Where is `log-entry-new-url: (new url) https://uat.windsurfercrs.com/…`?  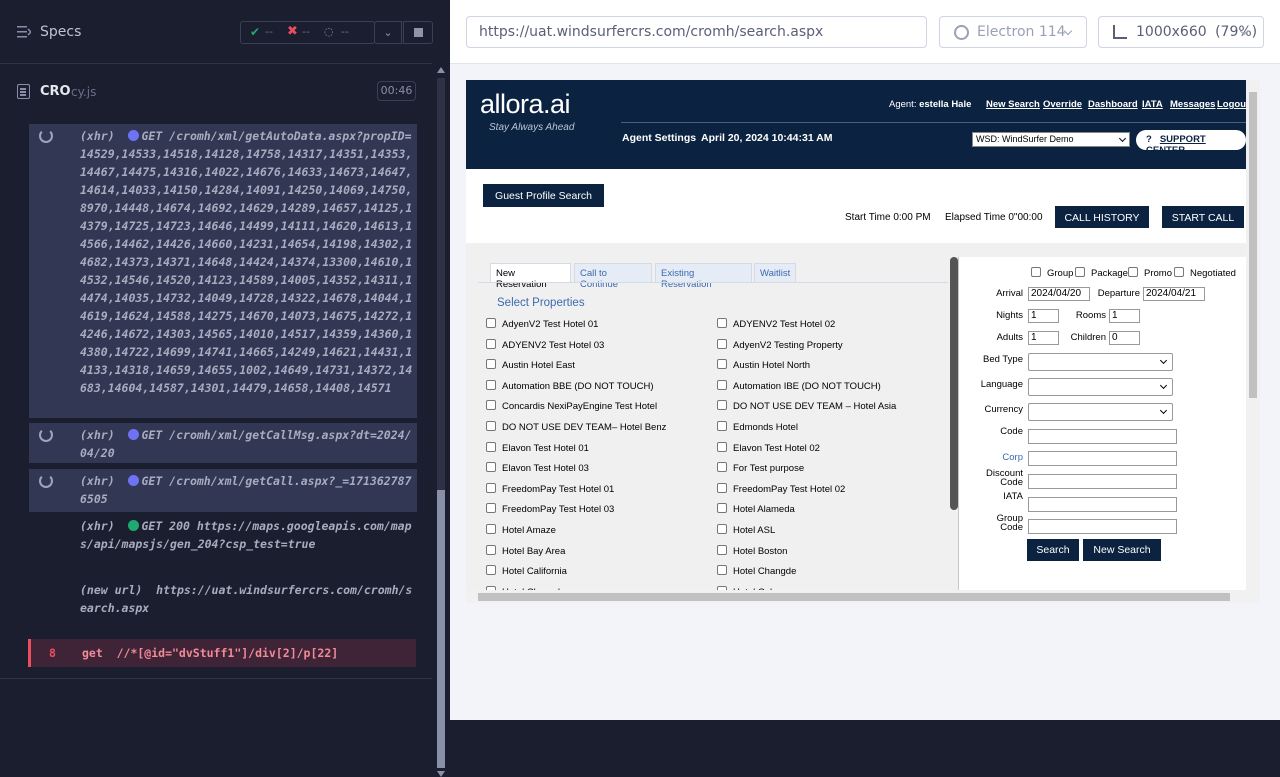 log-entry-new-url: (new url) https://uat.windsurfercrs.com/… is located at coordinates (223, 608).